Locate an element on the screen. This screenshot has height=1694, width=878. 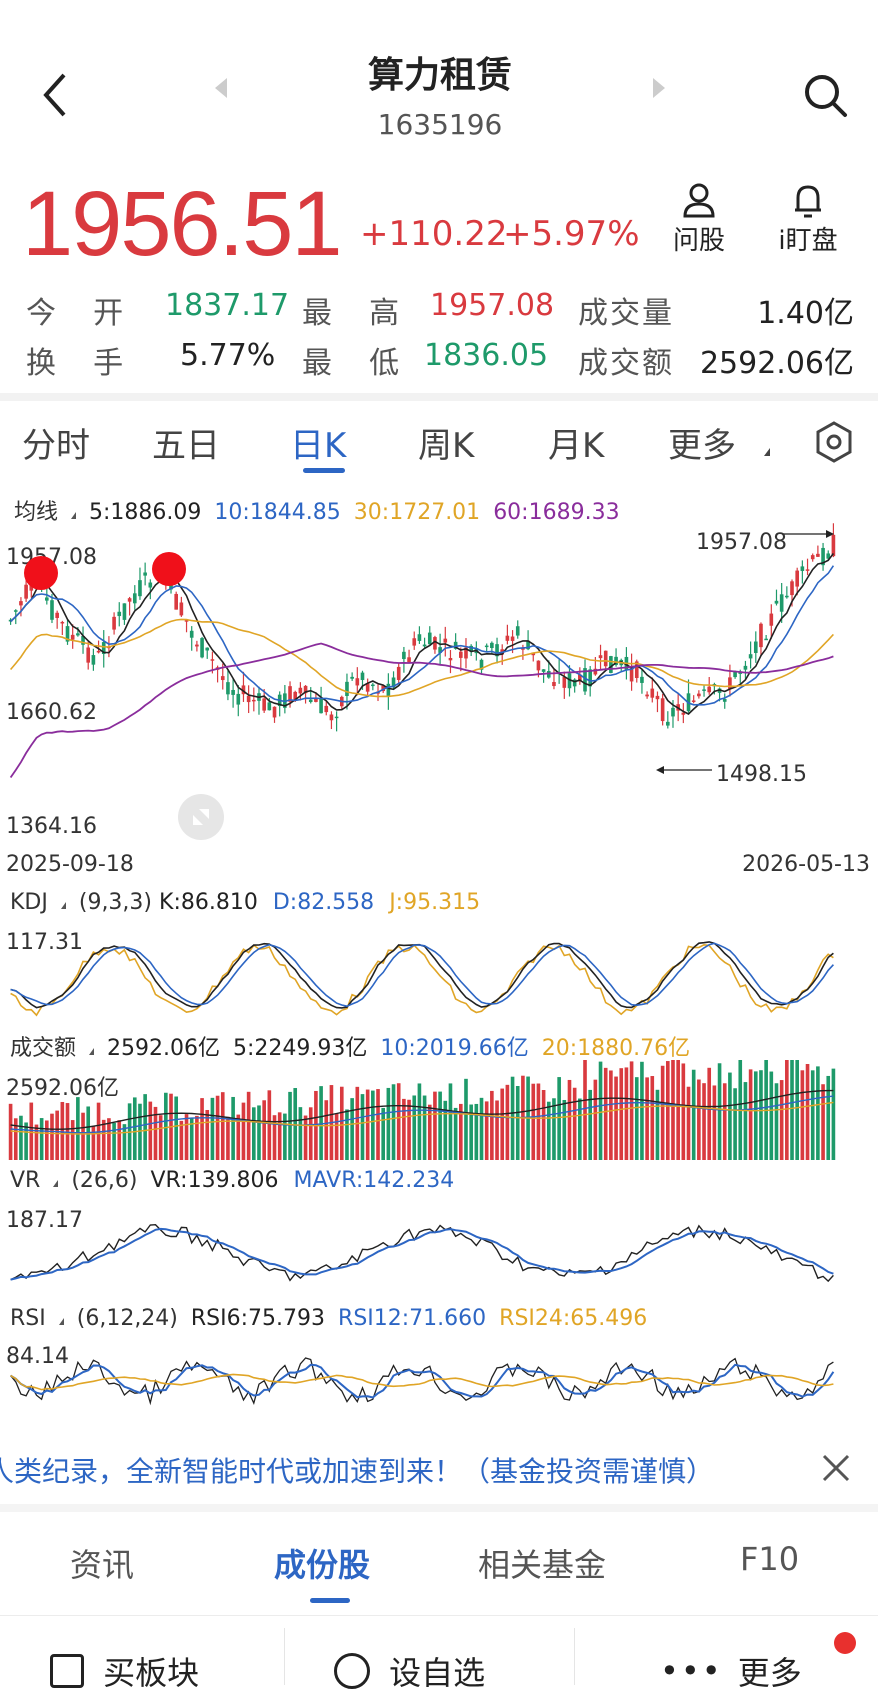
amount-chart is located at coordinates (439, 1110).